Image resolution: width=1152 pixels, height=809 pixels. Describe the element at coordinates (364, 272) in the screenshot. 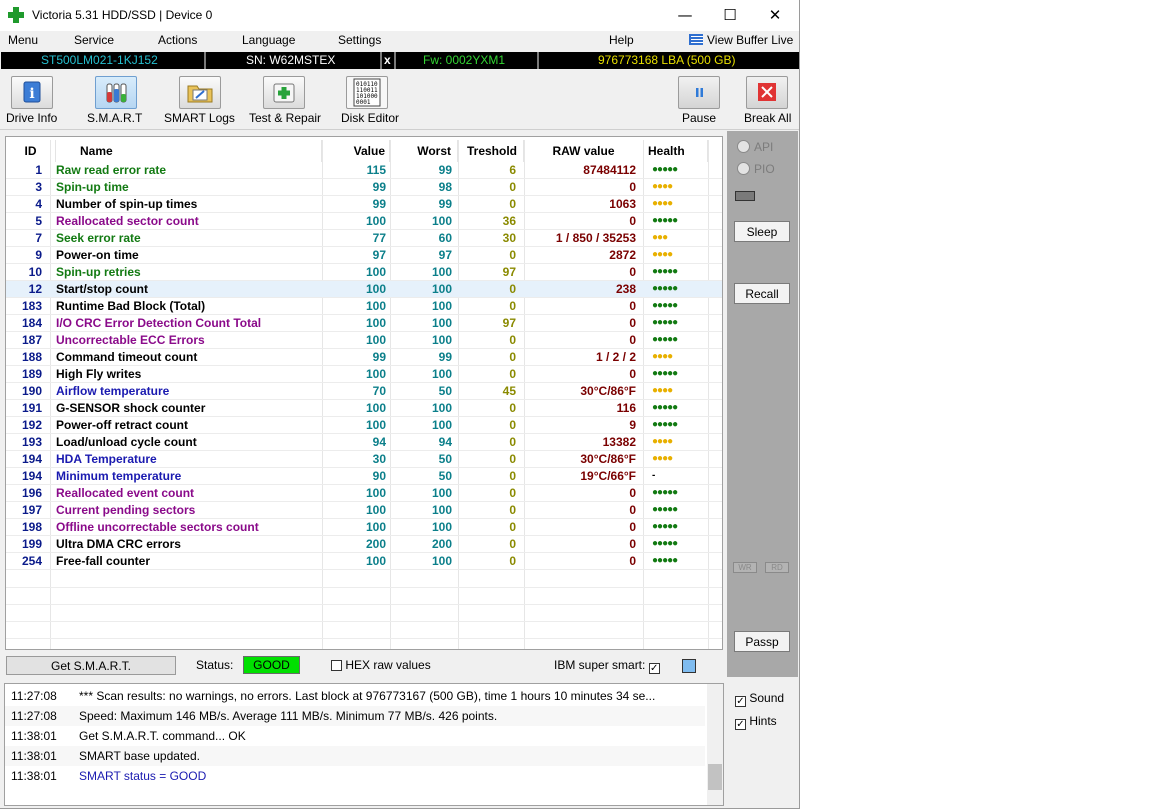

I see `table-row: 10 Spin-up retries 100 100 97 0 ●●●●●` at that location.